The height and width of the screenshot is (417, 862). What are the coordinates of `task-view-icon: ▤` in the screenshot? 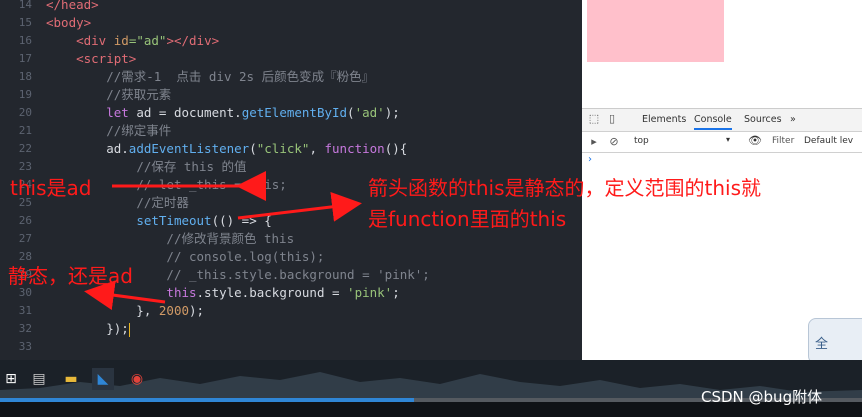 It's located at (39, 379).